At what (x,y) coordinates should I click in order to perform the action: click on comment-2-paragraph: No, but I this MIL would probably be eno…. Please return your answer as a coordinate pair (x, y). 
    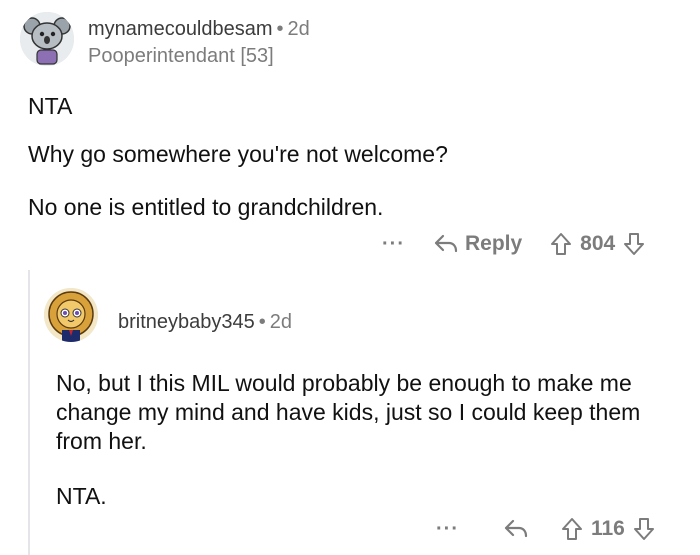
    Looking at the image, I should click on (348, 412).